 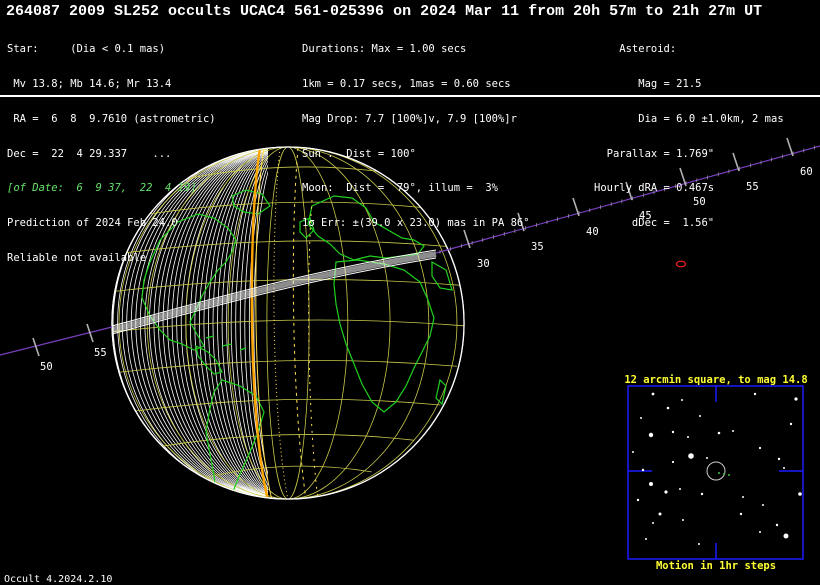 What do you see at coordinates (89, 83) in the screenshot?
I see `star-mag-line: Mv 13.8; Mb 14.6; Mr 13.4` at bounding box center [89, 83].